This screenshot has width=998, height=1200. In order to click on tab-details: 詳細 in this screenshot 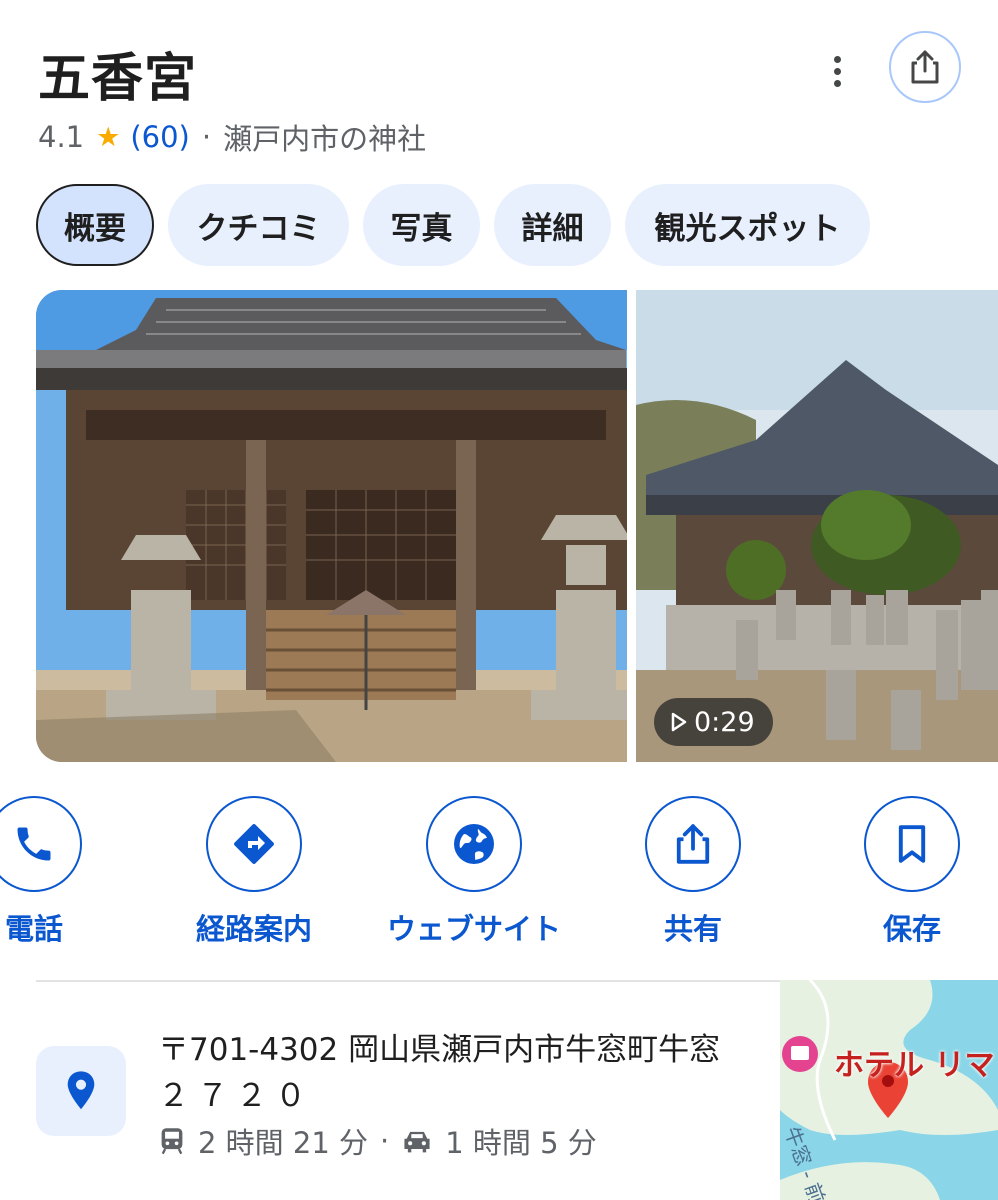, I will do `click(552, 225)`.